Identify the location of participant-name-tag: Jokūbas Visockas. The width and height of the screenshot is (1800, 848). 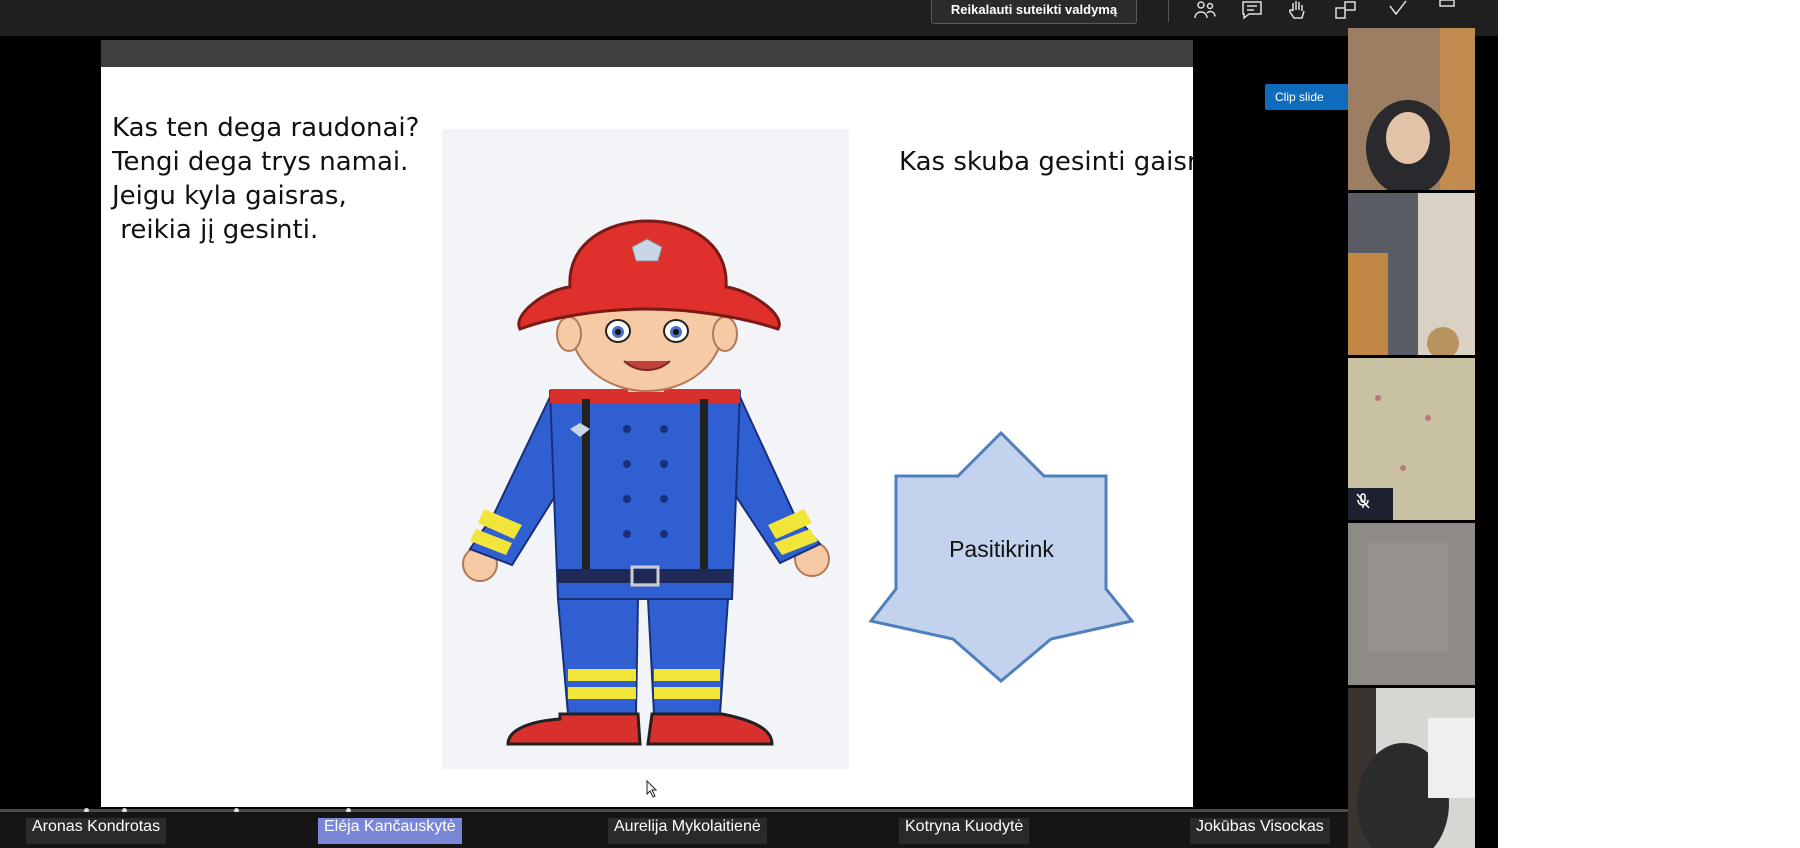
(1260, 831).